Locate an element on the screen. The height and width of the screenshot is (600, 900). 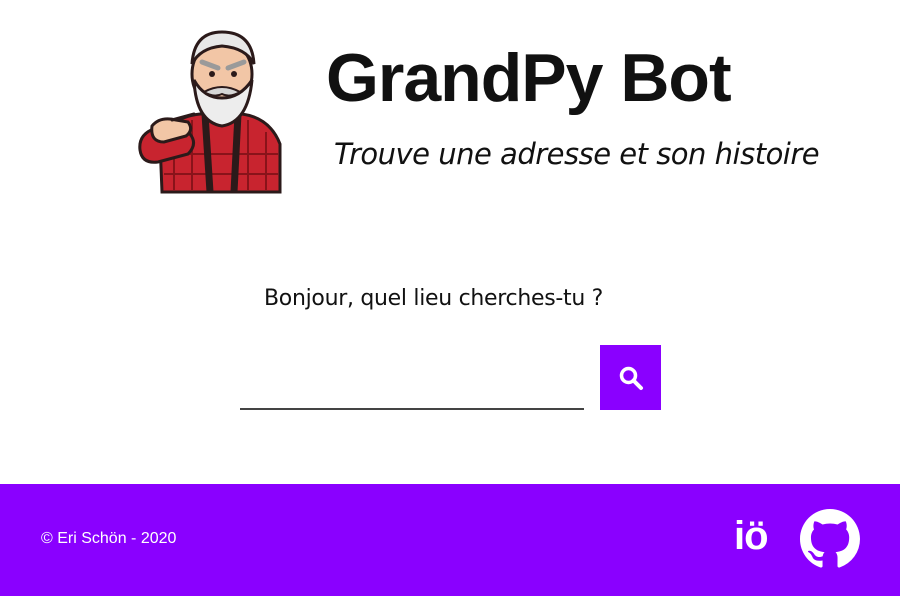
search-icon is located at coordinates (631, 378).